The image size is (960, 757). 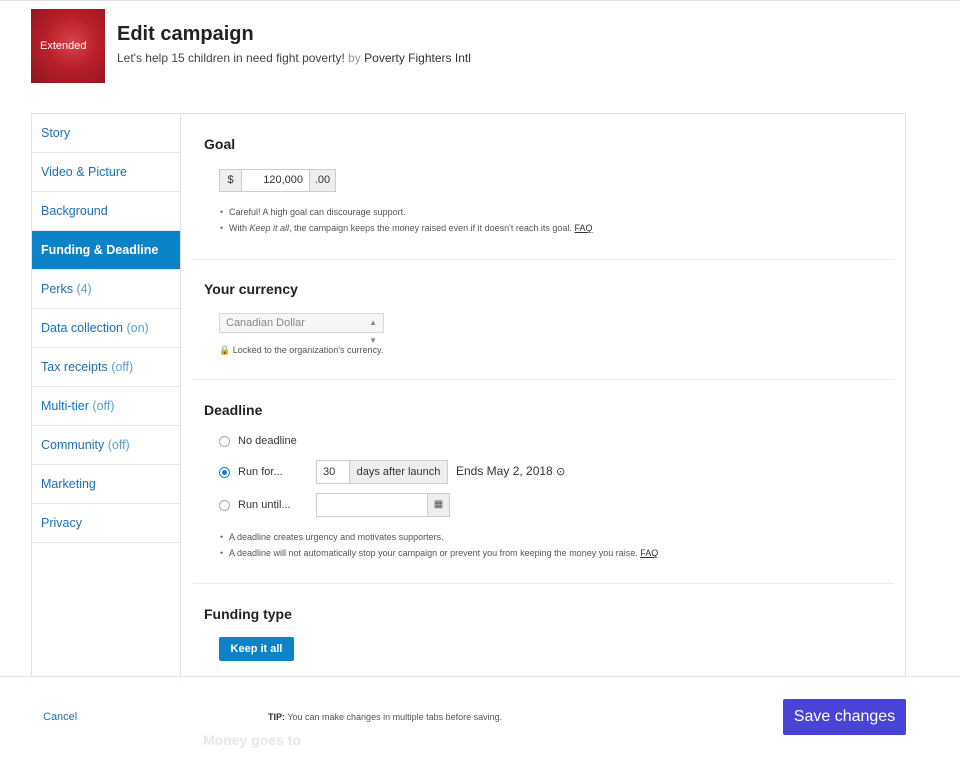 What do you see at coordinates (122, 367) in the screenshot?
I see `tax-receipts-state: (off)` at bounding box center [122, 367].